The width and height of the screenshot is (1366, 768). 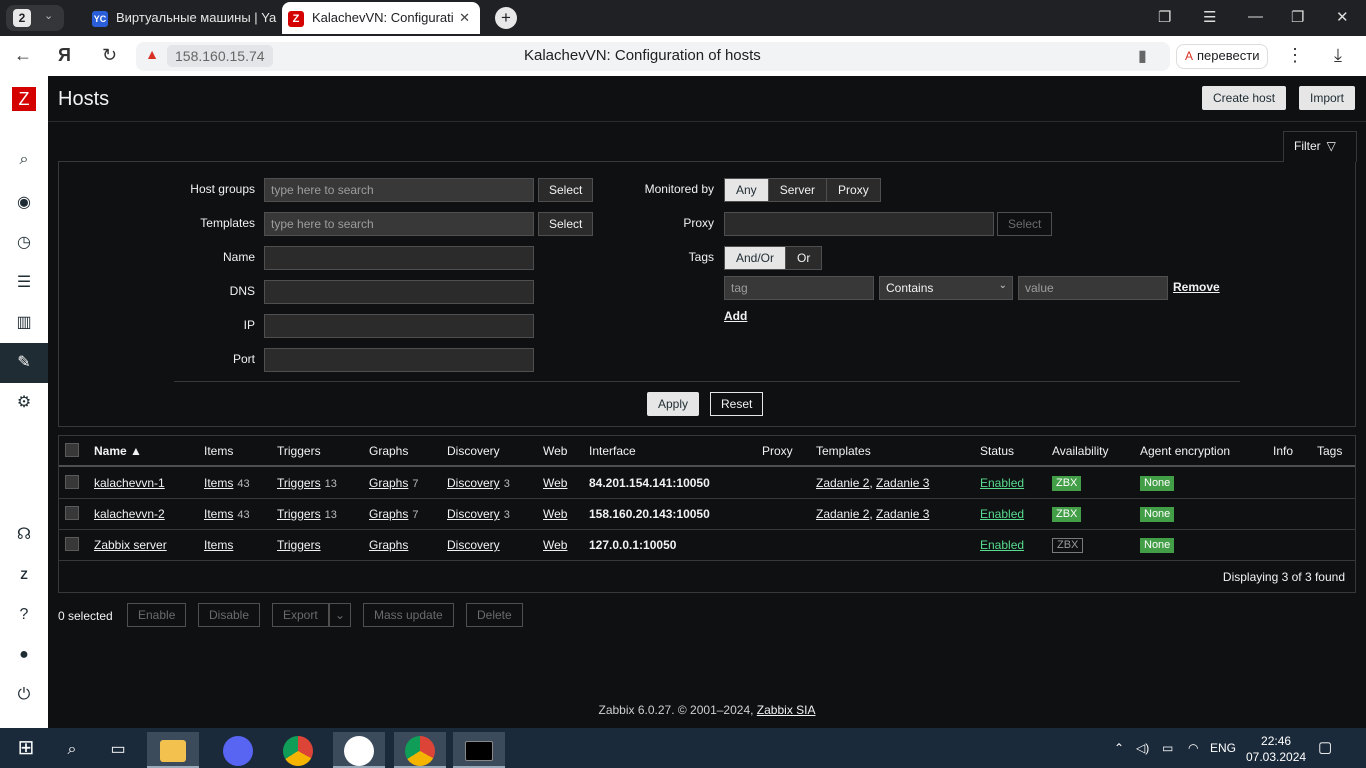 What do you see at coordinates (506, 18) in the screenshot?
I see `new-tab-button: +` at bounding box center [506, 18].